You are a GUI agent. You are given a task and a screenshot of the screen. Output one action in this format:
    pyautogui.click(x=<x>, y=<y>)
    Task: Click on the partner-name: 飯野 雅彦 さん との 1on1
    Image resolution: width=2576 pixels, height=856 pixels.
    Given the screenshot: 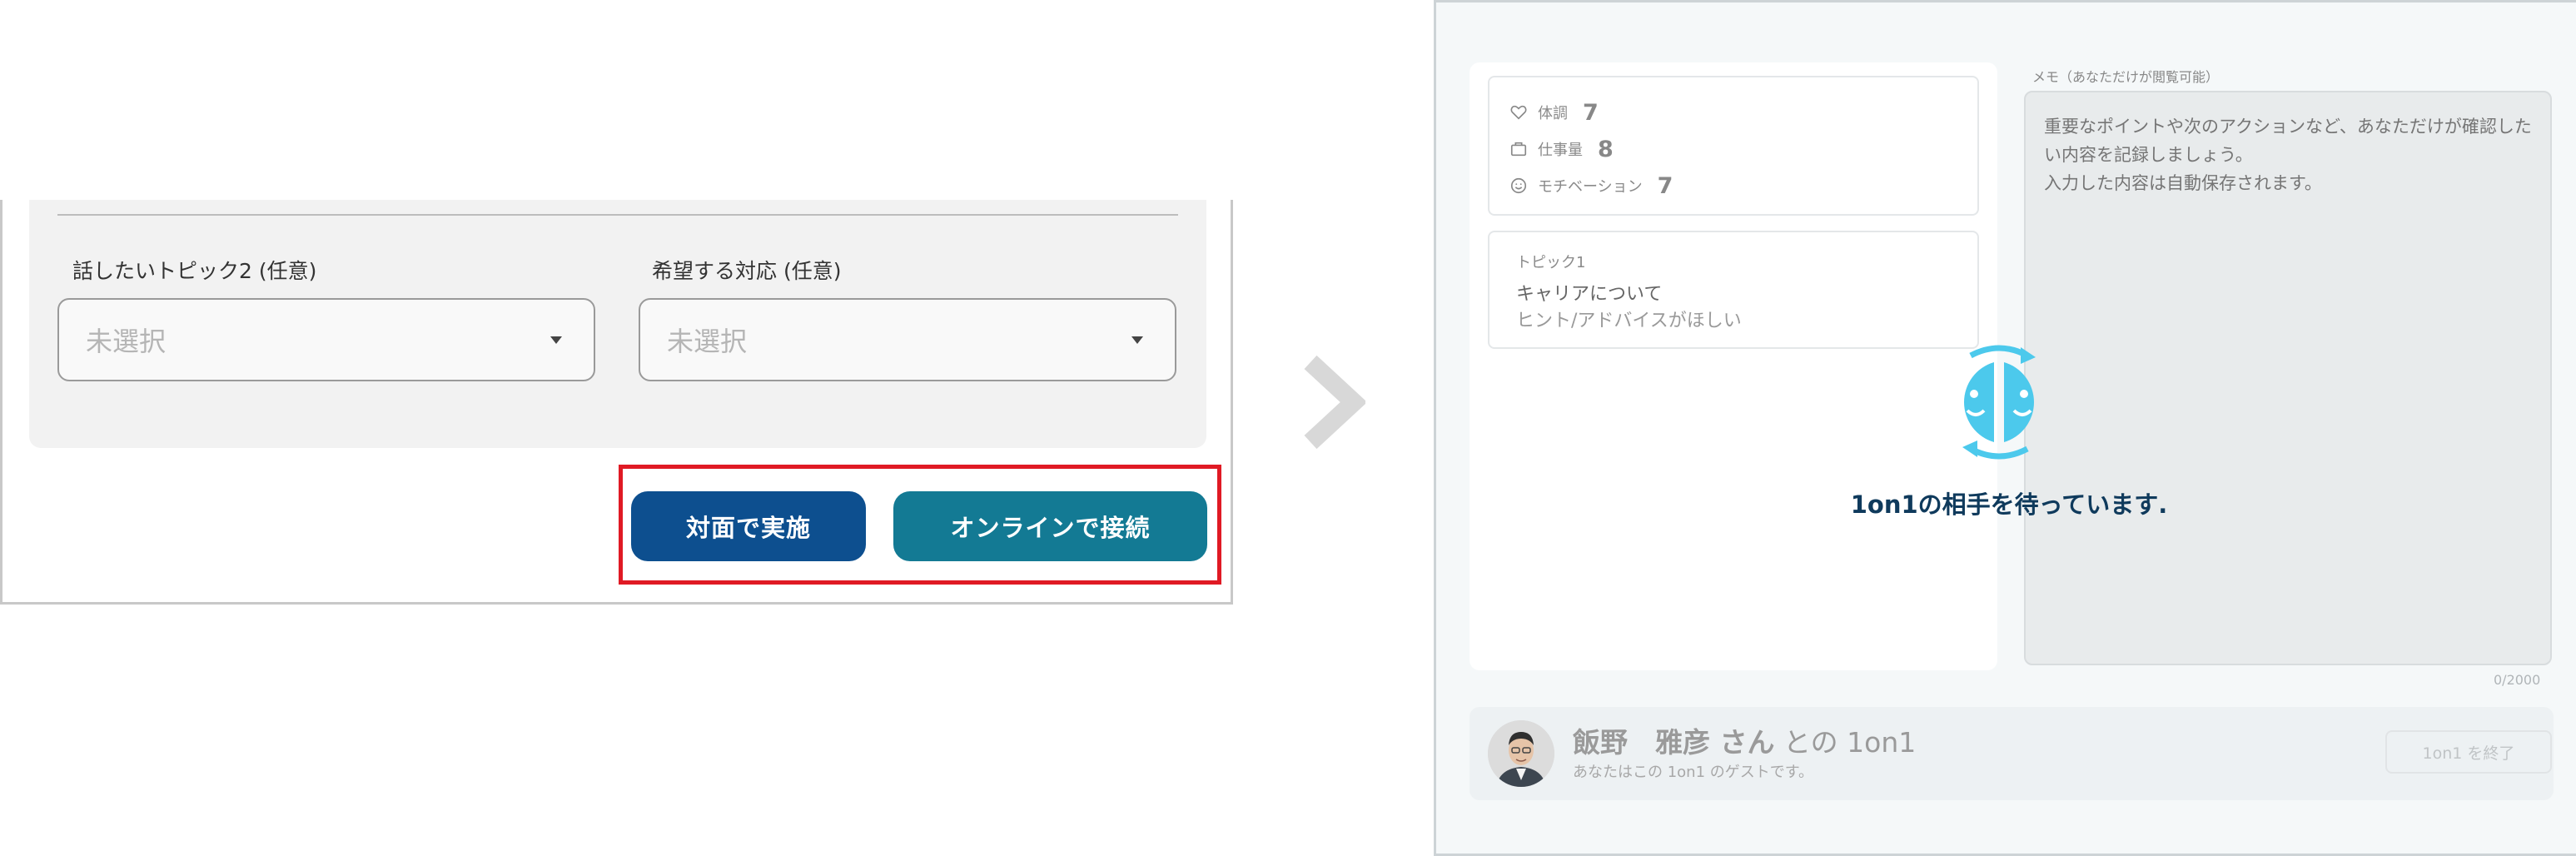 What is the action you would take?
    pyautogui.click(x=1744, y=740)
    